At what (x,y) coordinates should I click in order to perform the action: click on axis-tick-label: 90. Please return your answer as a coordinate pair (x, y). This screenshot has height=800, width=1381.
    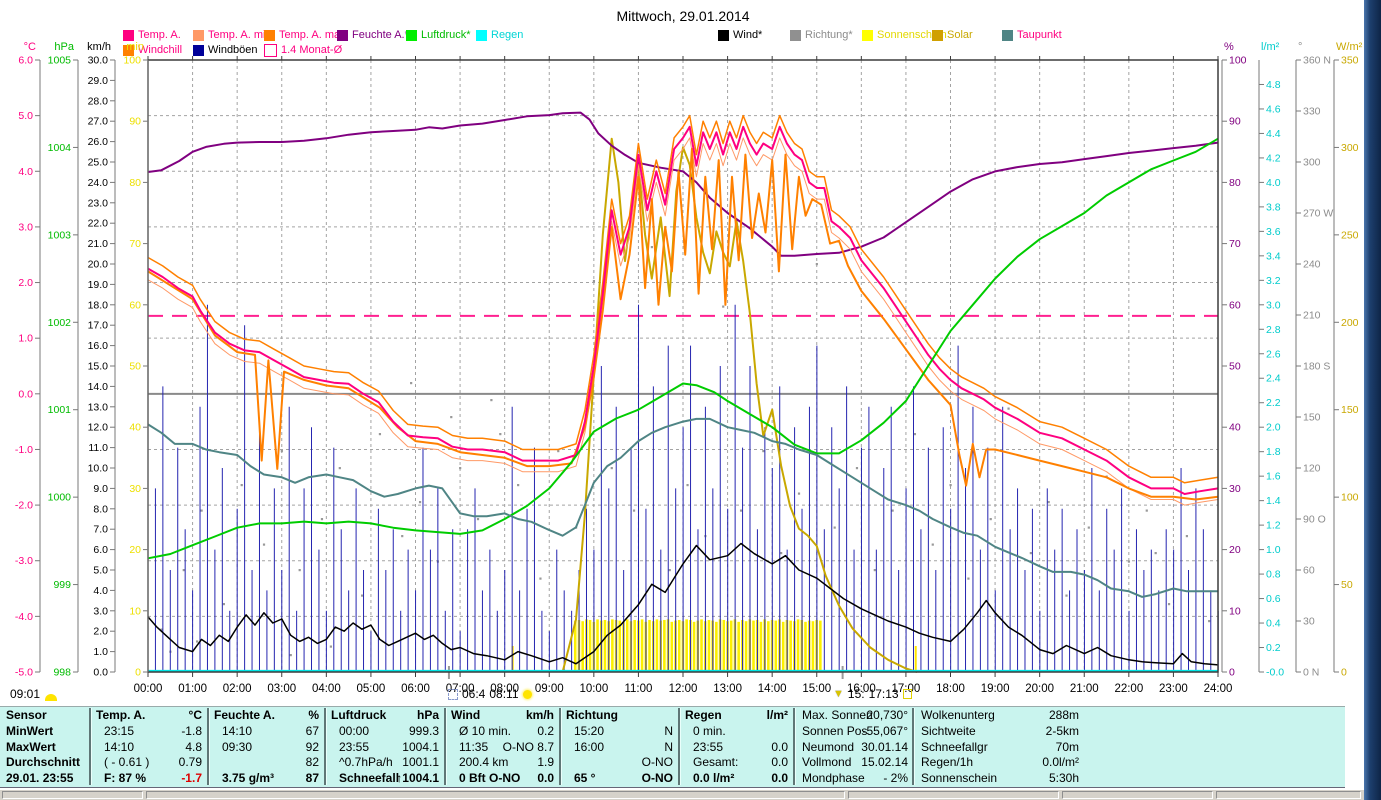
    Looking at the image, I should click on (135, 122).